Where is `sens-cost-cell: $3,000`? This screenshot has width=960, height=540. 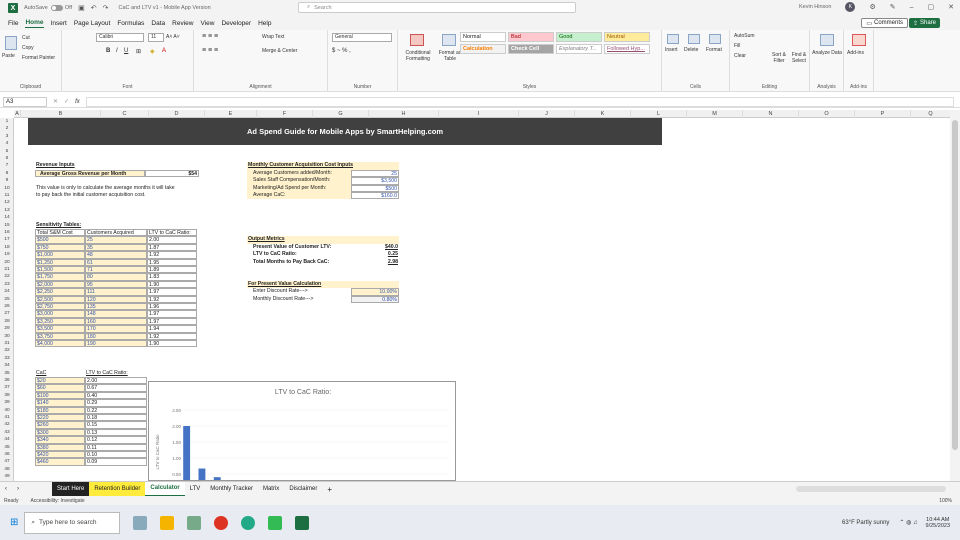
sens-cost-cell: $3,000 is located at coordinates (60, 314).